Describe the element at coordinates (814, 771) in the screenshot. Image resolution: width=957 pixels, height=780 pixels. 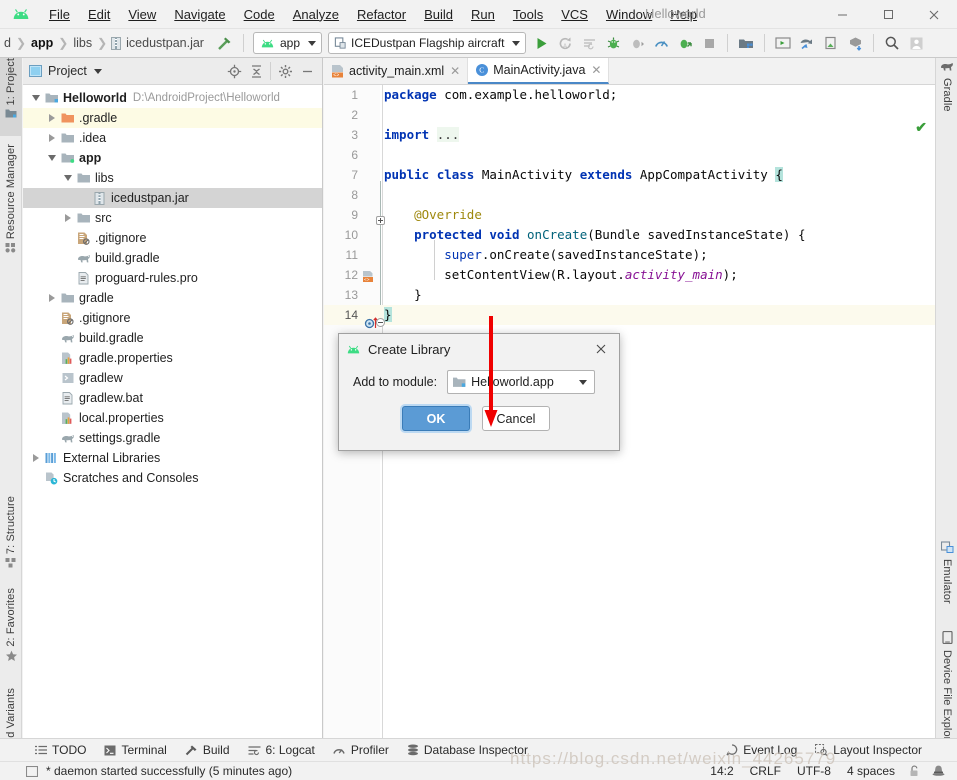
I see `file-encoding: UTF-8` at that location.